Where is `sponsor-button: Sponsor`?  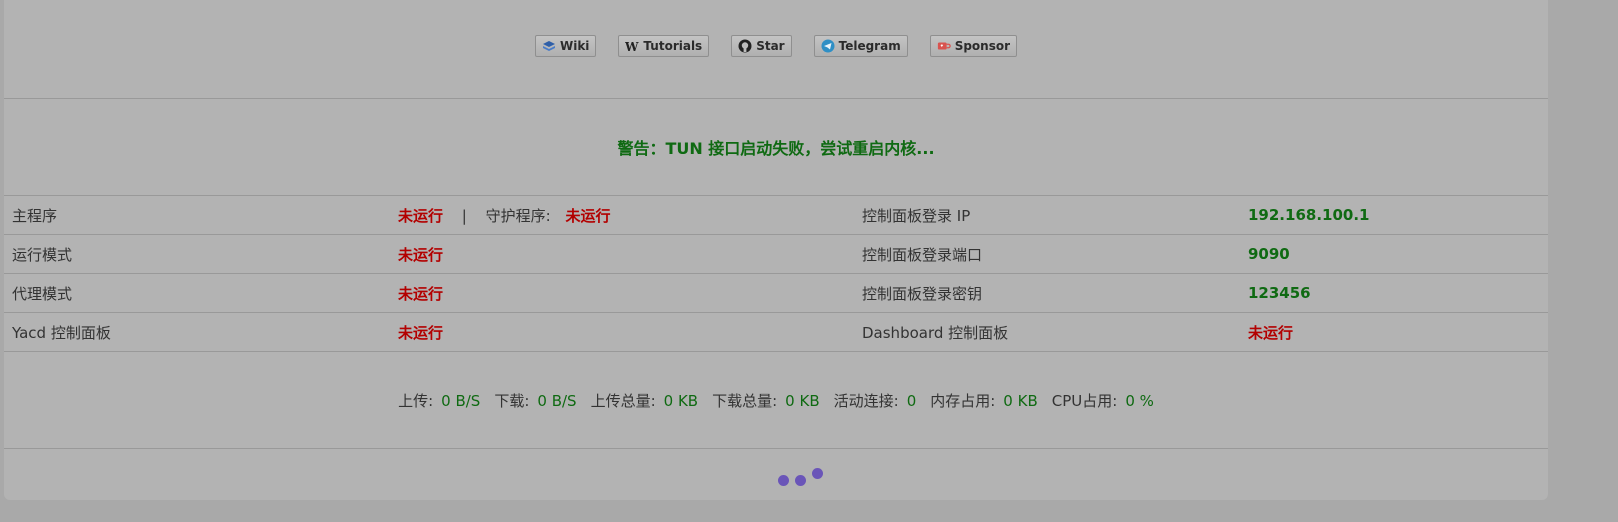
sponsor-button: Sponsor is located at coordinates (973, 46).